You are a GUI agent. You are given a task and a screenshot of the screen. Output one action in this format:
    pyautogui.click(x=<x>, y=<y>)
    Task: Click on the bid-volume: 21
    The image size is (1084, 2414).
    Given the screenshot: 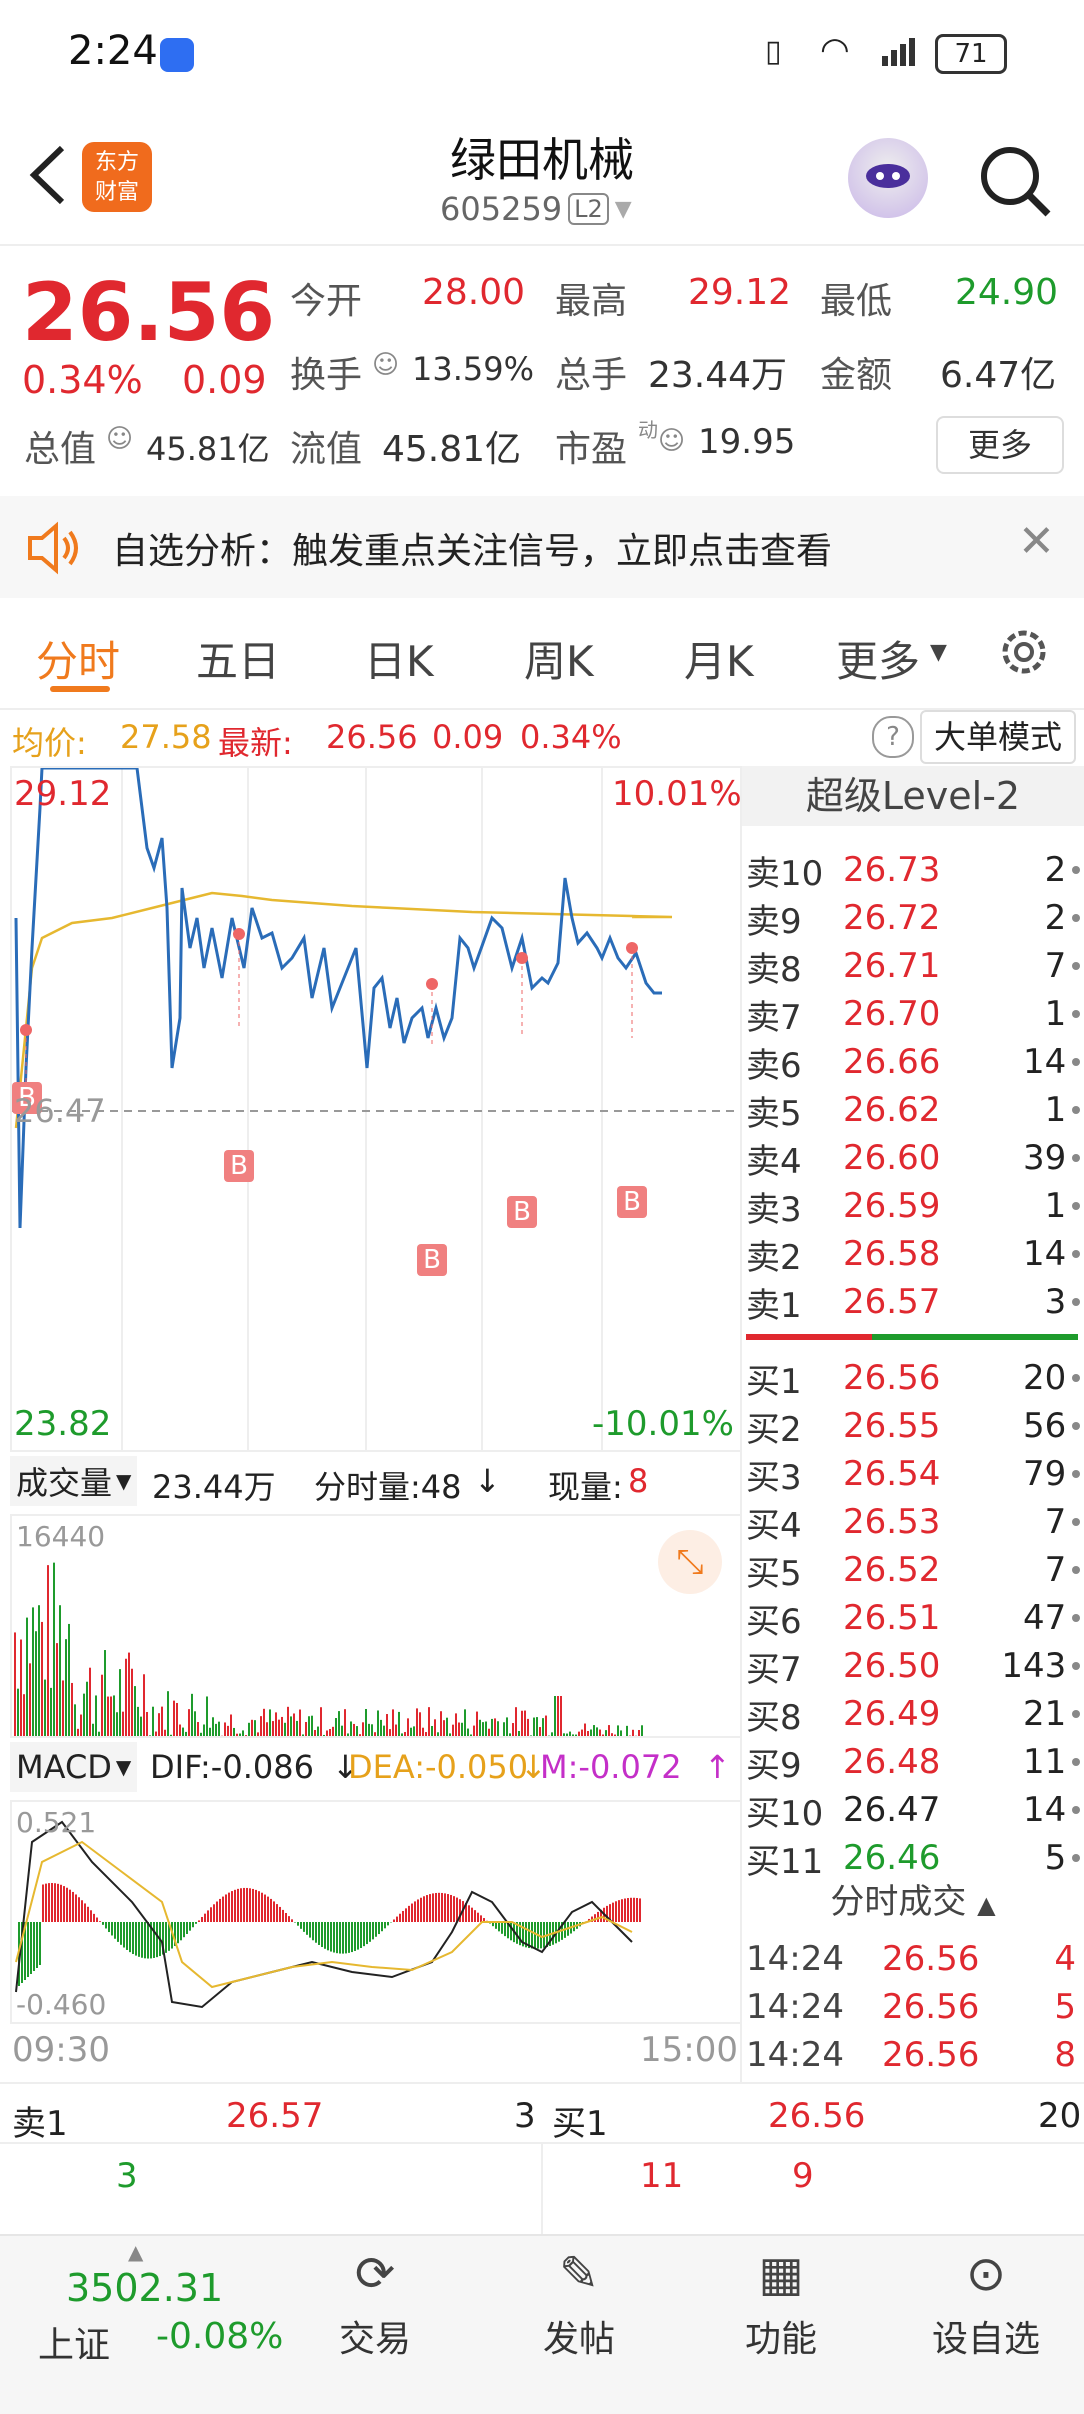 What is the action you would take?
    pyautogui.click(x=1028, y=1714)
    